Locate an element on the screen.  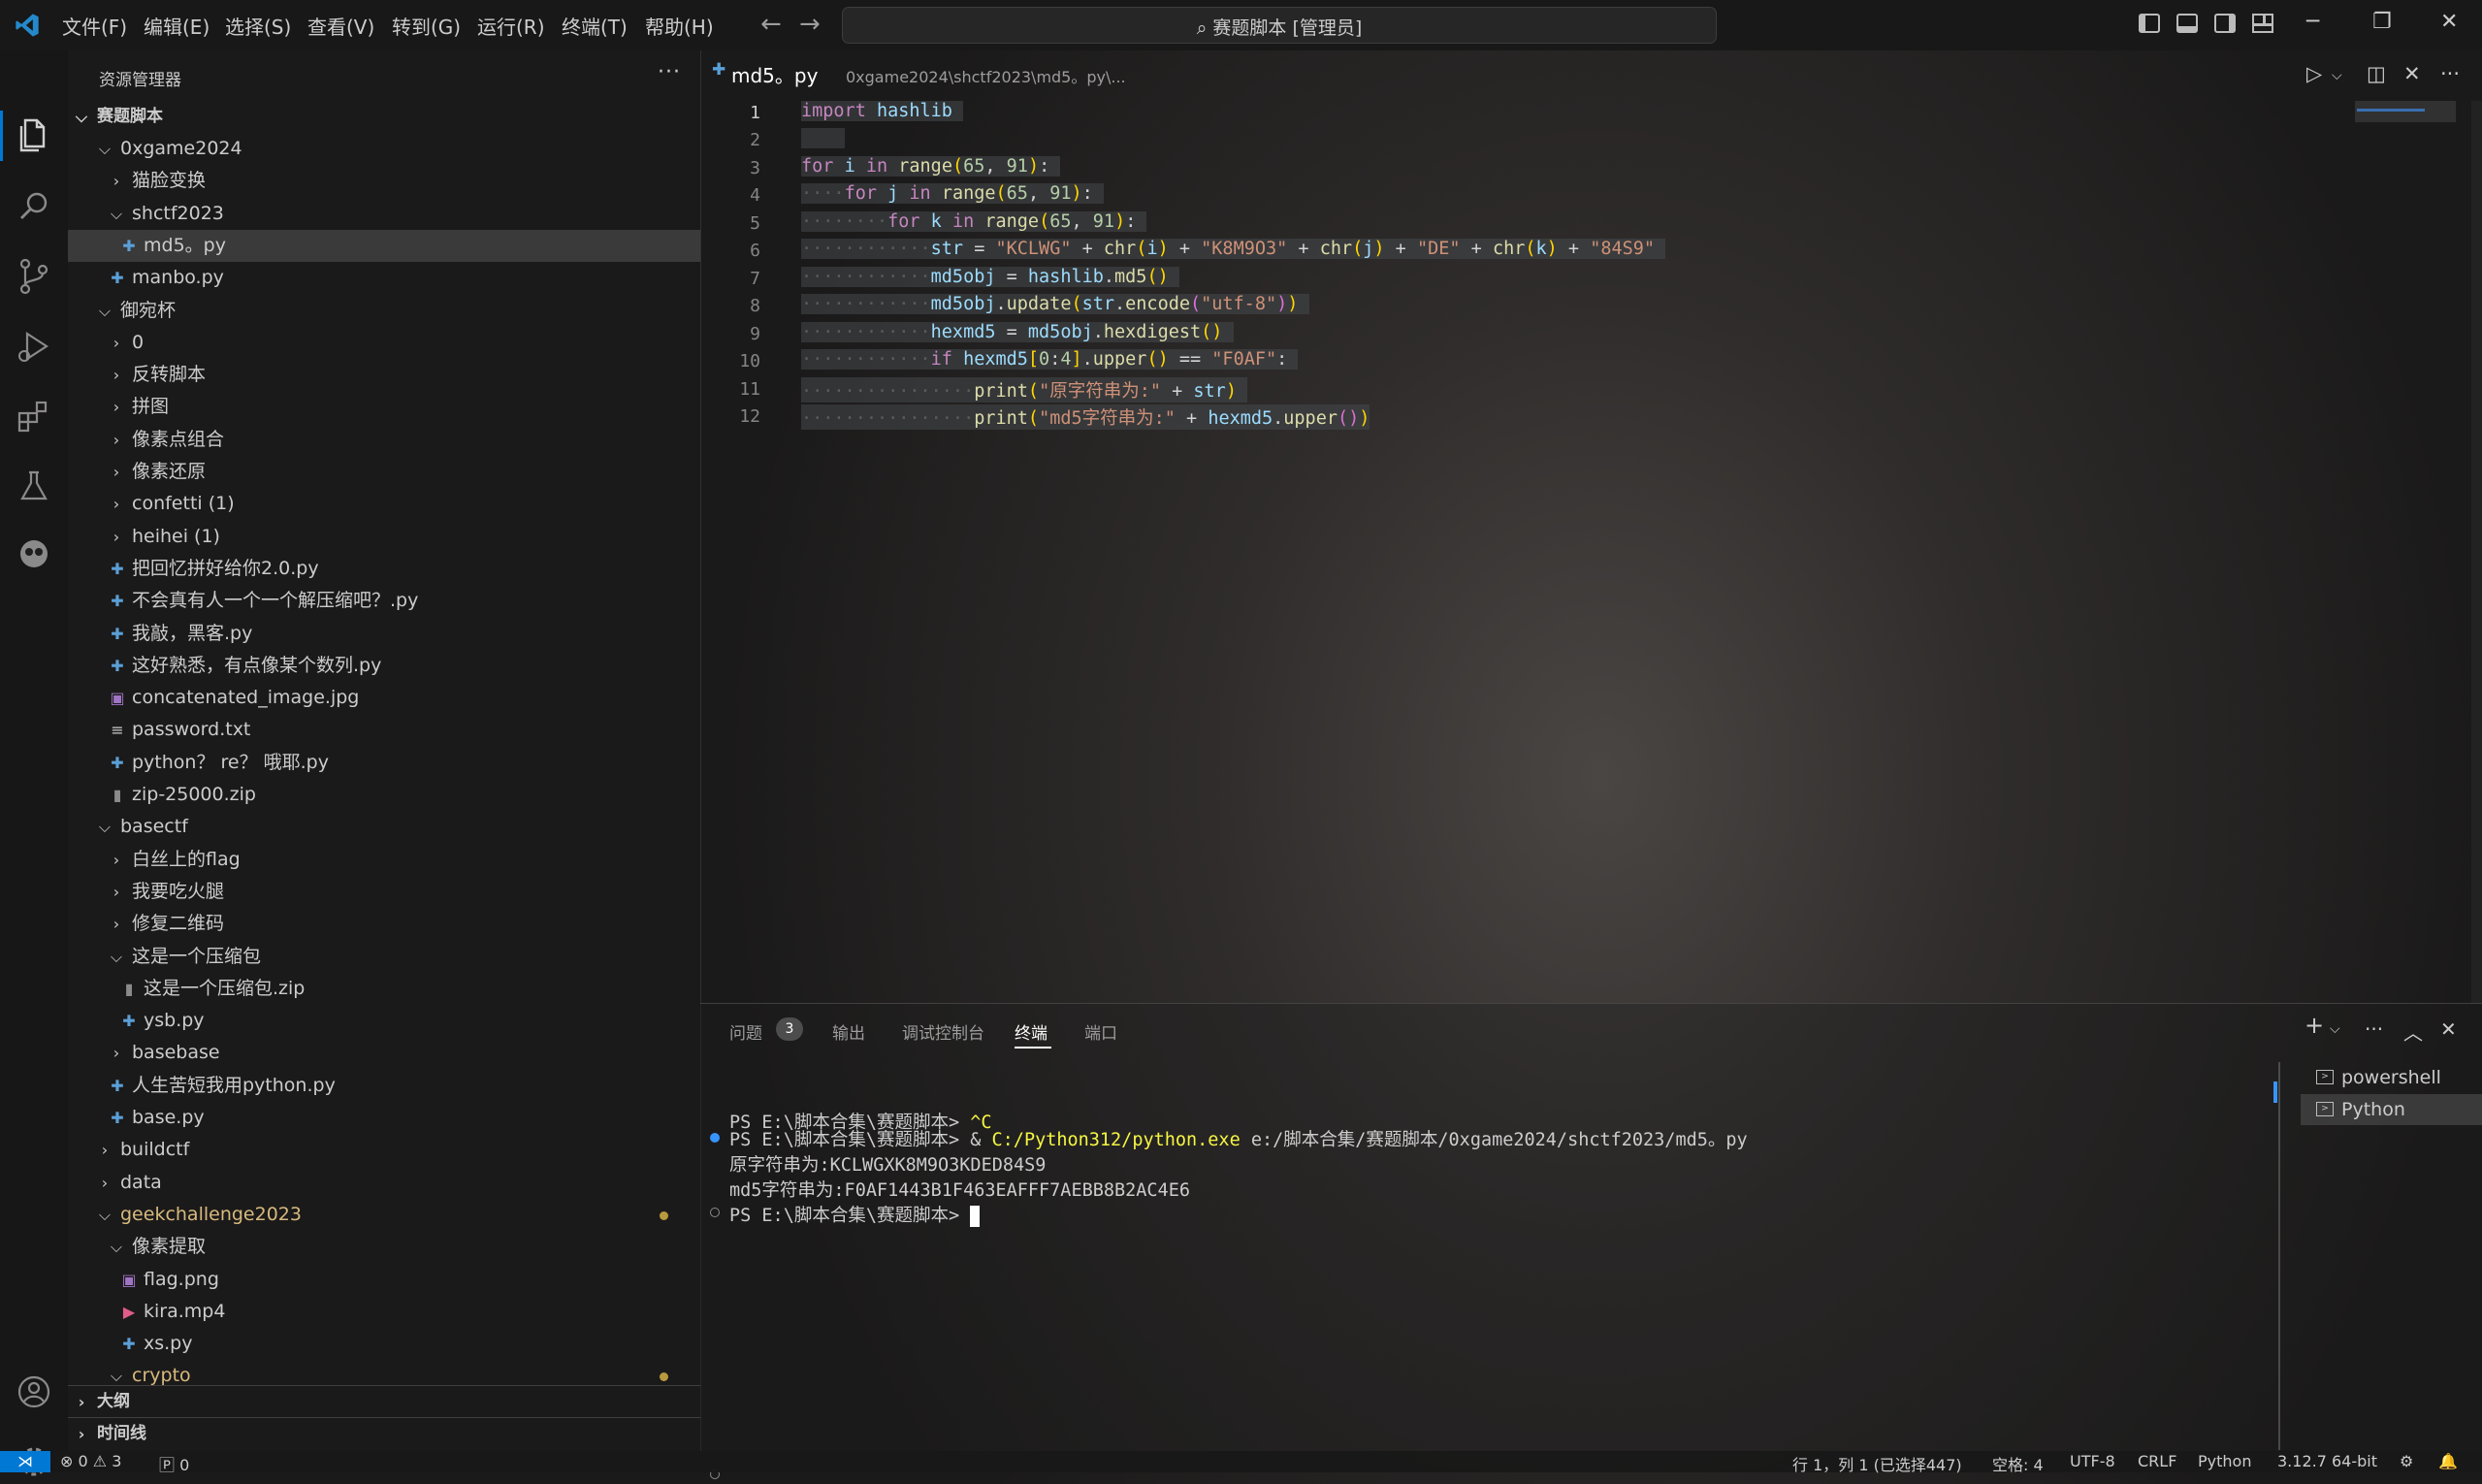
code-line-7: ············md5obj = hashlib.md5() is located at coordinates (990, 277).